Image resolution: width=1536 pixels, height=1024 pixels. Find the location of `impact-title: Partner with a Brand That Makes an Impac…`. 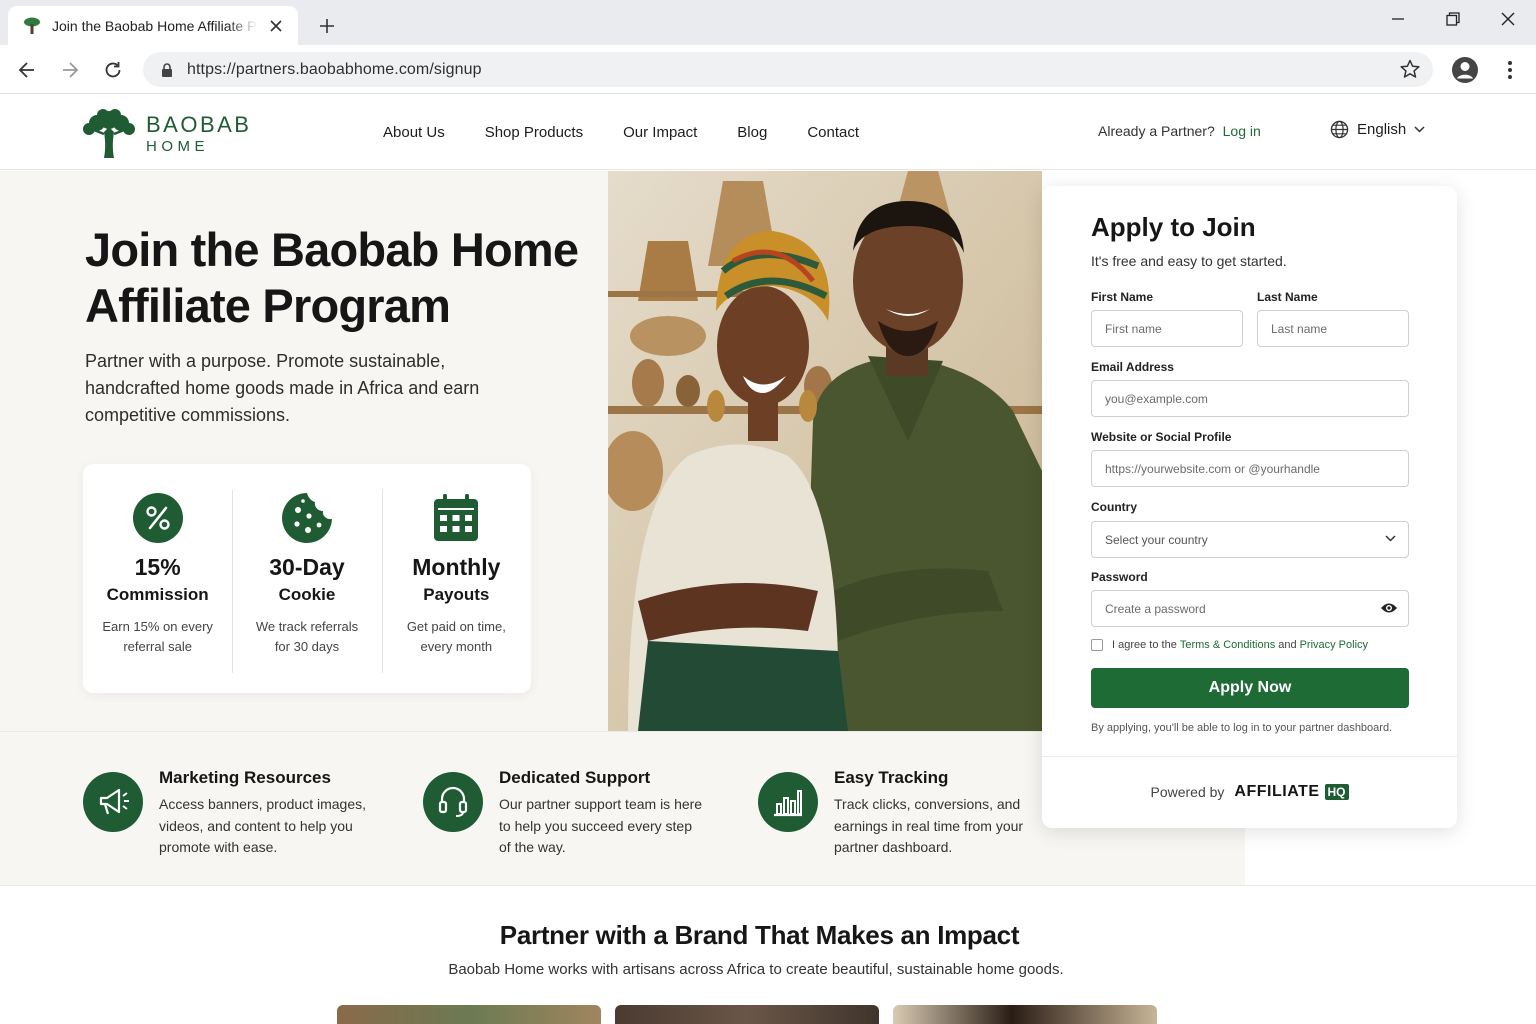

impact-title: Partner with a Brand That Makes an Impac… is located at coordinates (759, 935).